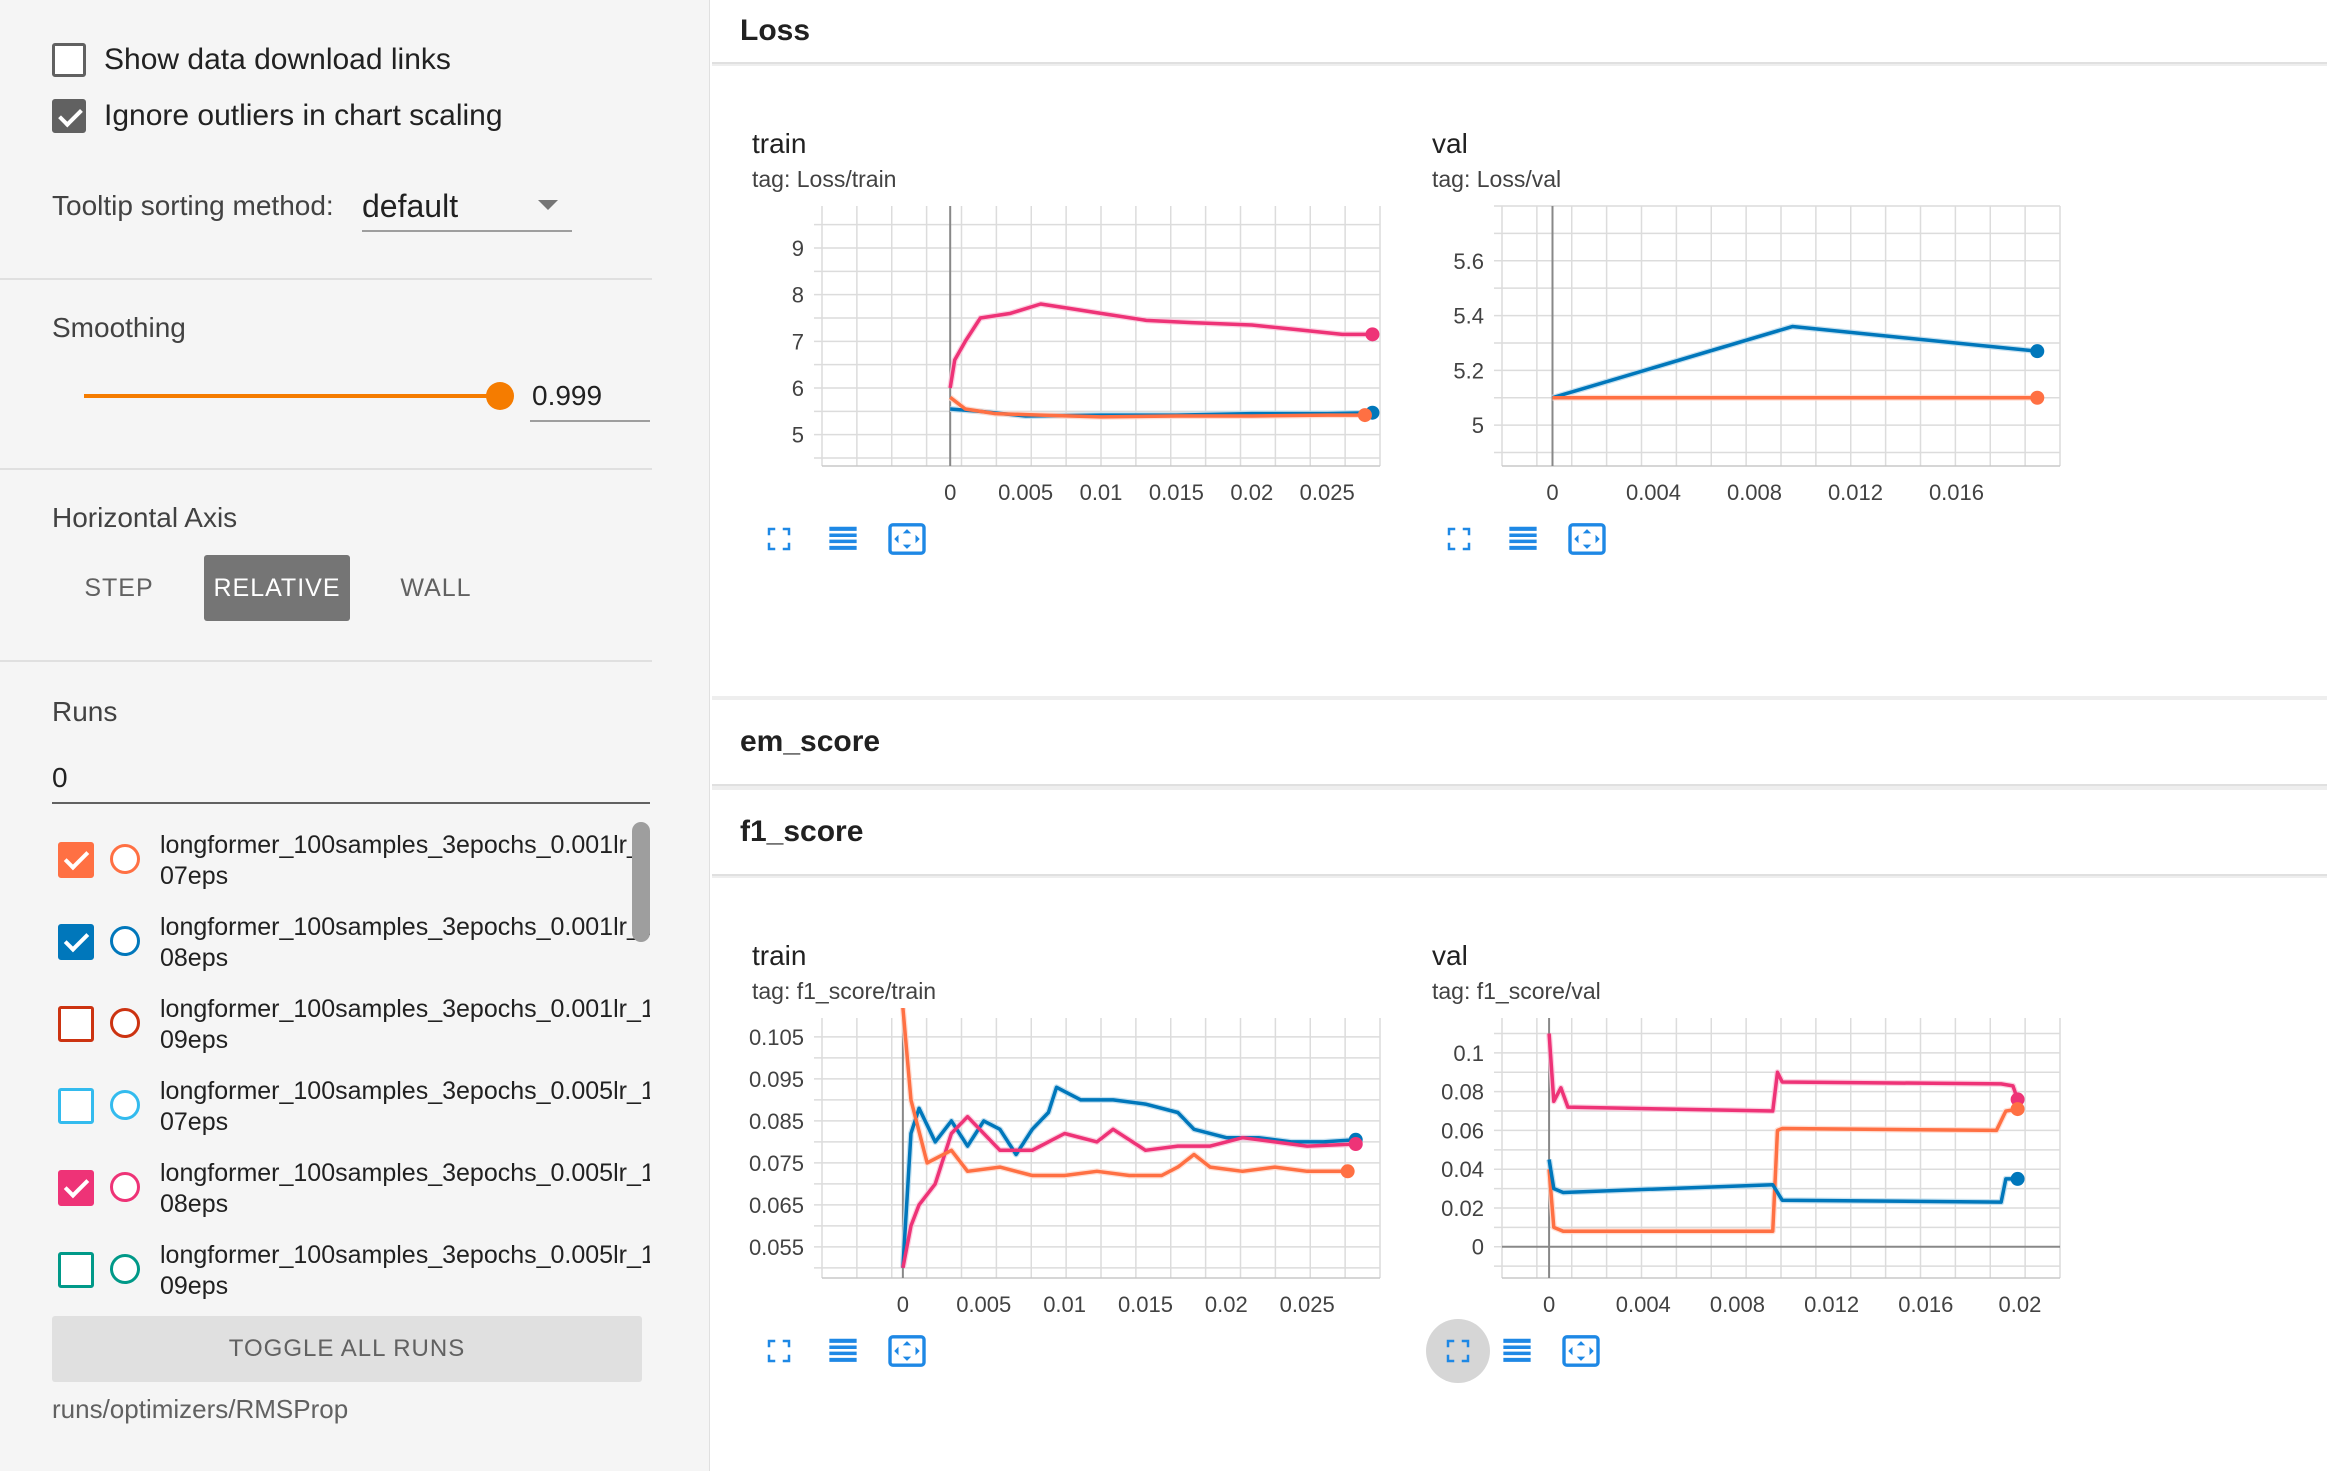 This screenshot has height=1471, width=2327. I want to click on x-tick-label: 0.004, so click(1643, 1304).